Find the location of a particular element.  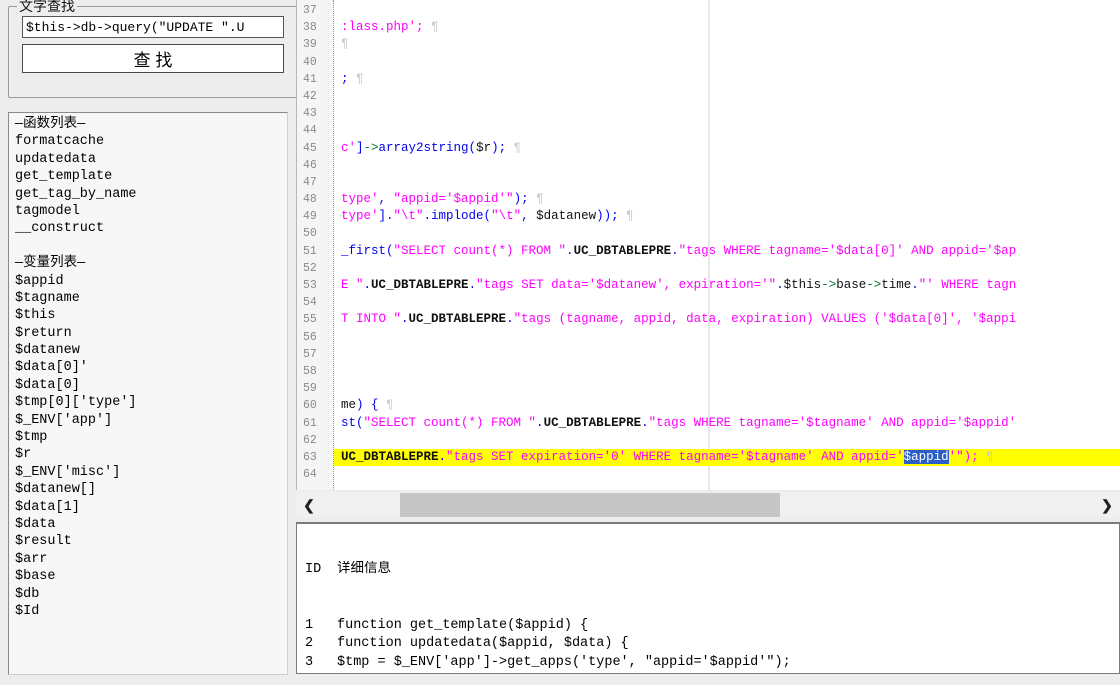

list-item: $this is located at coordinates (151, 315).